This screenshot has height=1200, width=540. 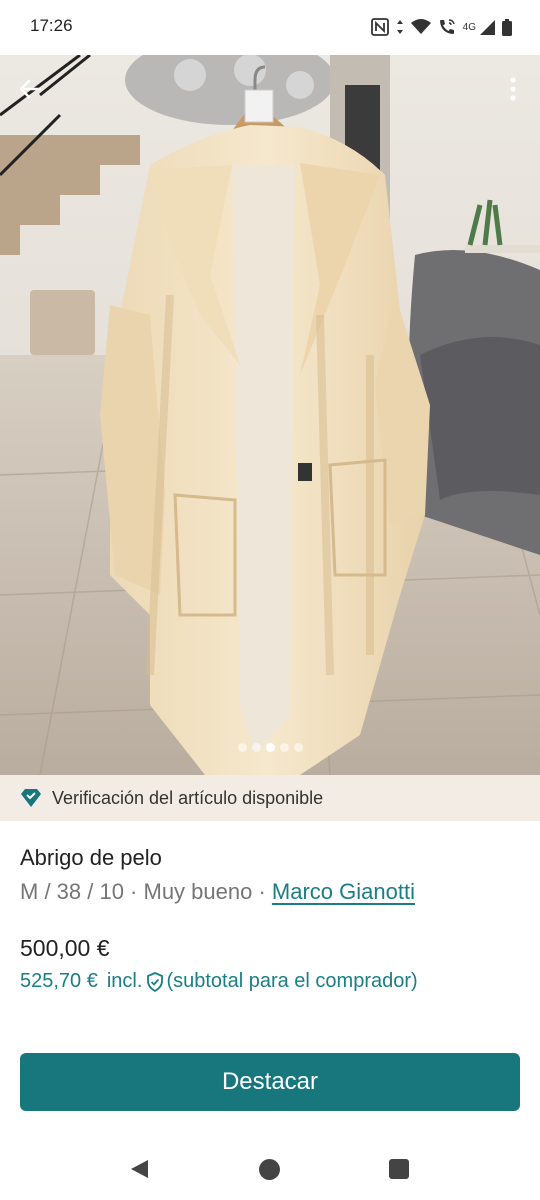 I want to click on carousel-indicator, so click(x=270, y=747).